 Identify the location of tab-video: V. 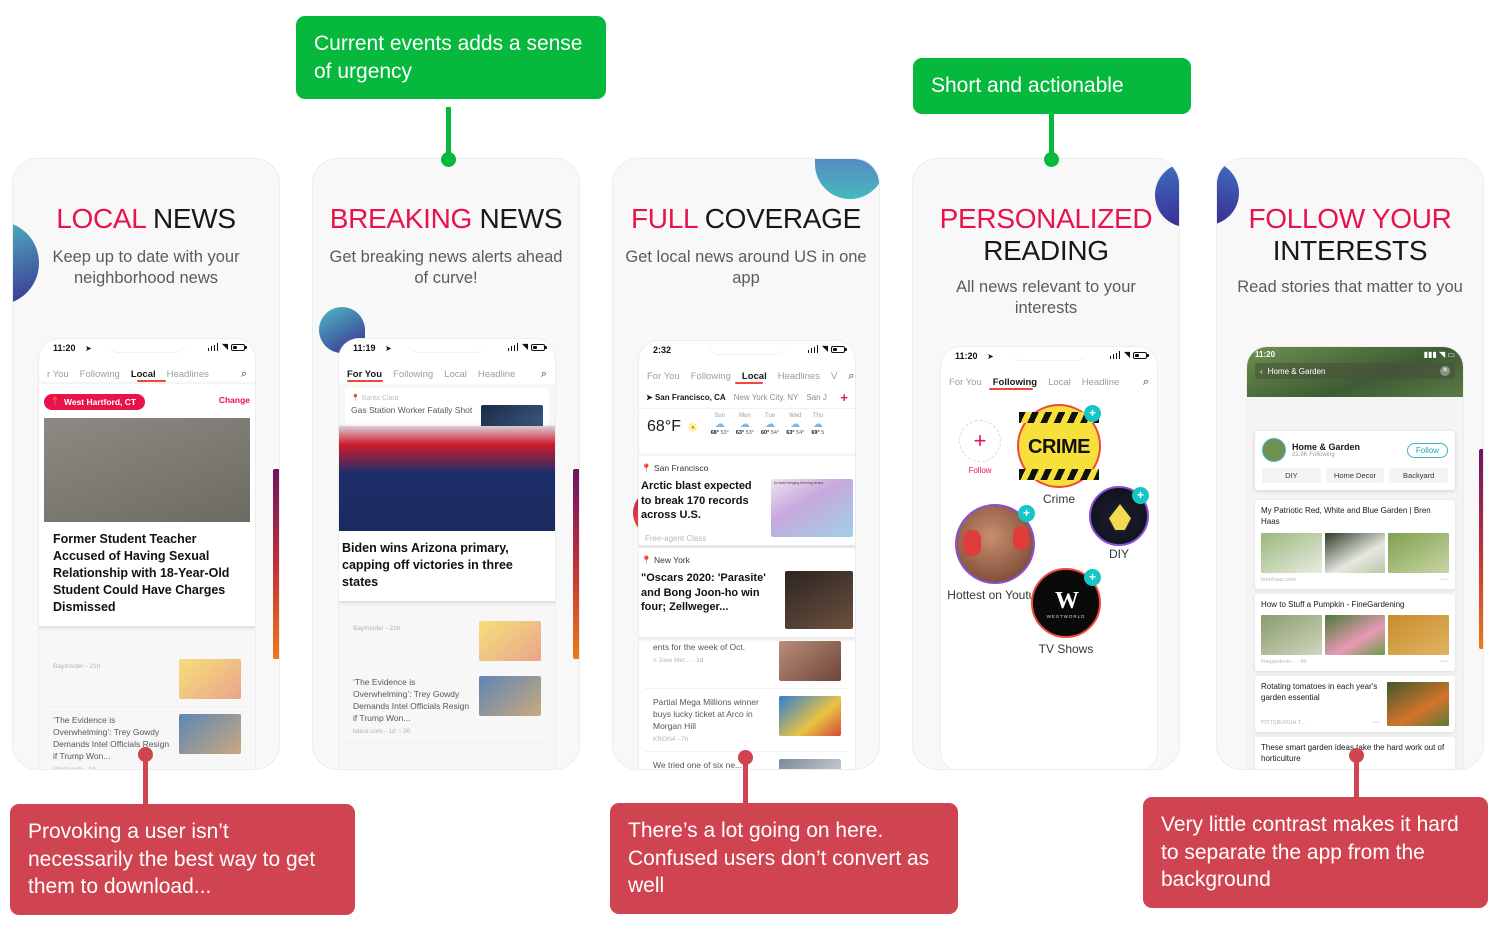
(834, 376).